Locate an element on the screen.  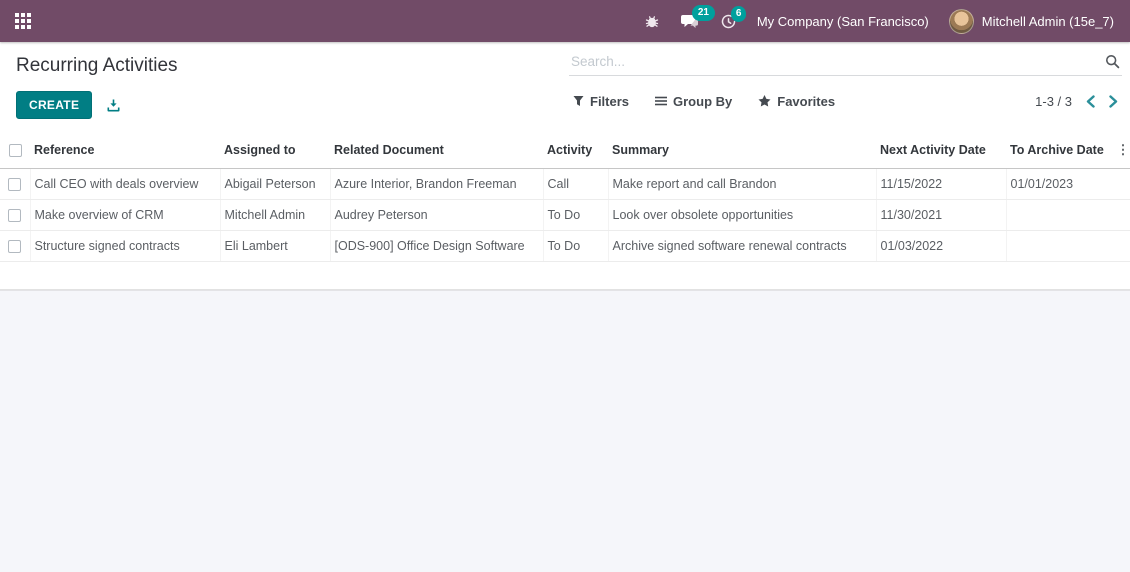
apps-menu-button is located at coordinates (23, 21).